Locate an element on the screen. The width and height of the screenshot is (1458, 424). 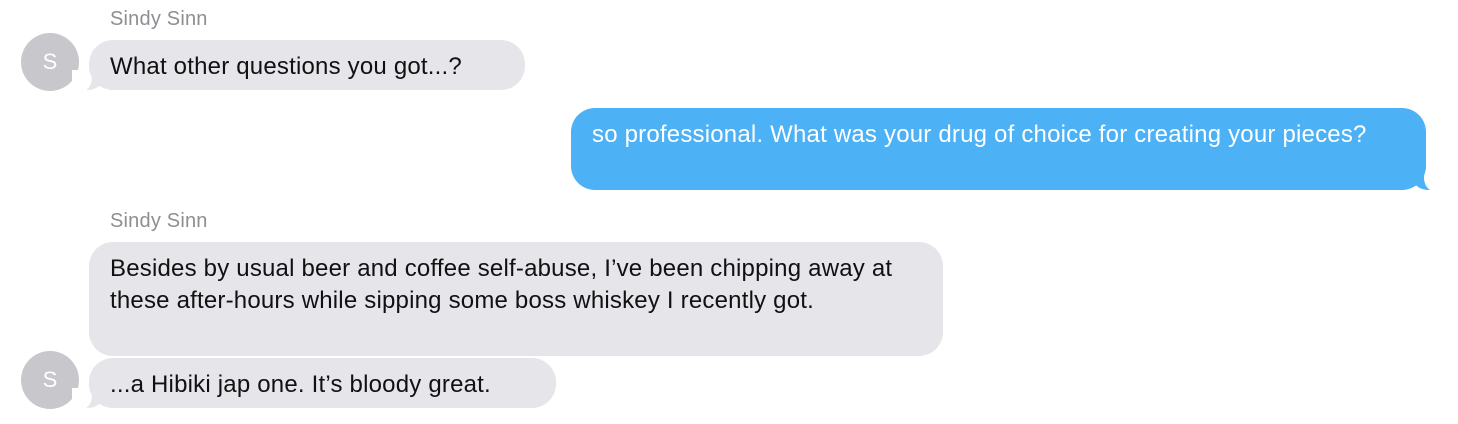
incoming-message-bubble: What other questions you got...? is located at coordinates (307, 65).